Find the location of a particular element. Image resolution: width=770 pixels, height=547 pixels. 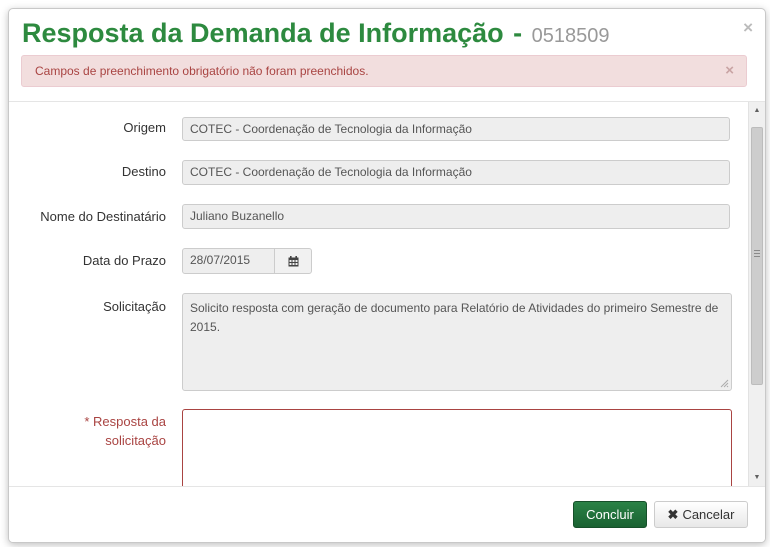

scrollbar-thumb is located at coordinates (757, 256).